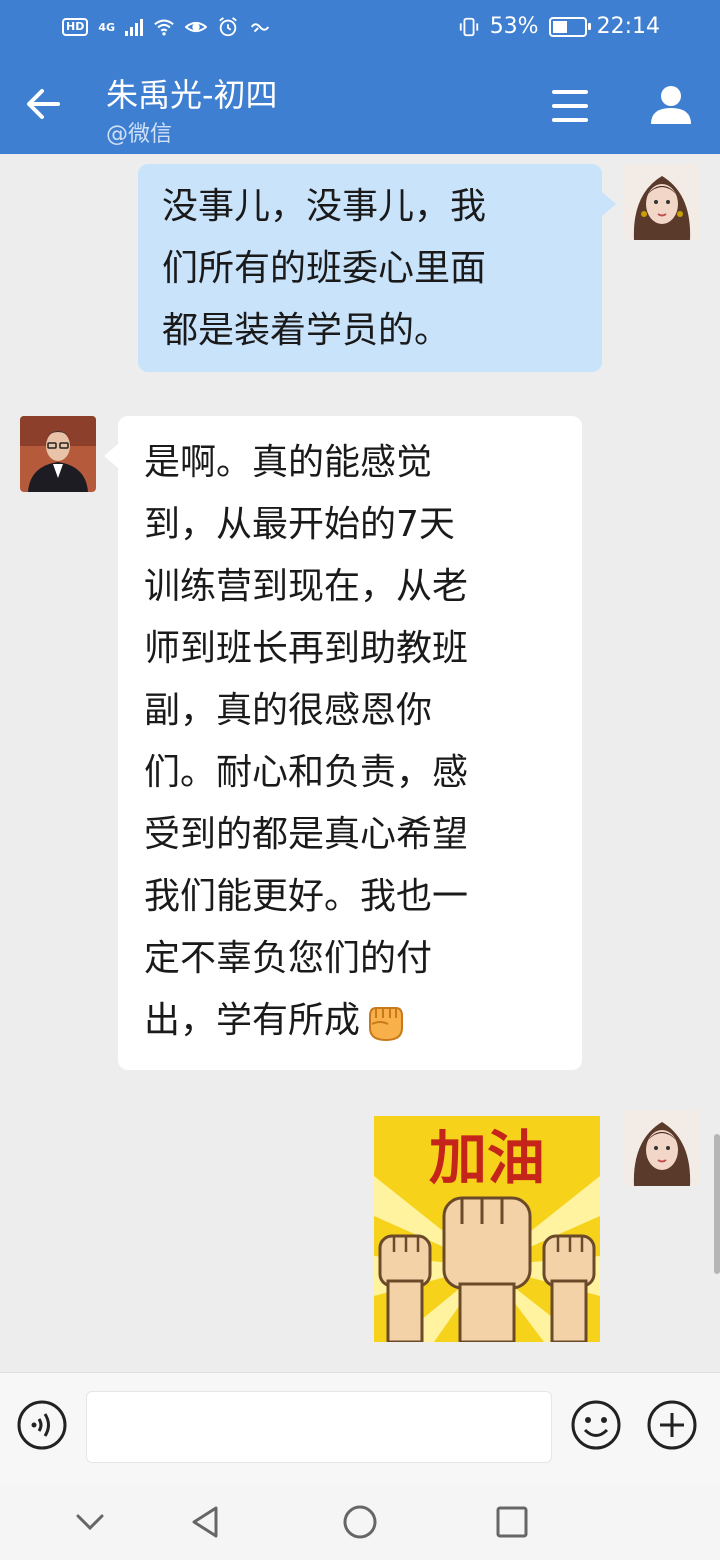 This screenshot has width=720, height=1560. What do you see at coordinates (319, 1427) in the screenshot?
I see `message-input` at bounding box center [319, 1427].